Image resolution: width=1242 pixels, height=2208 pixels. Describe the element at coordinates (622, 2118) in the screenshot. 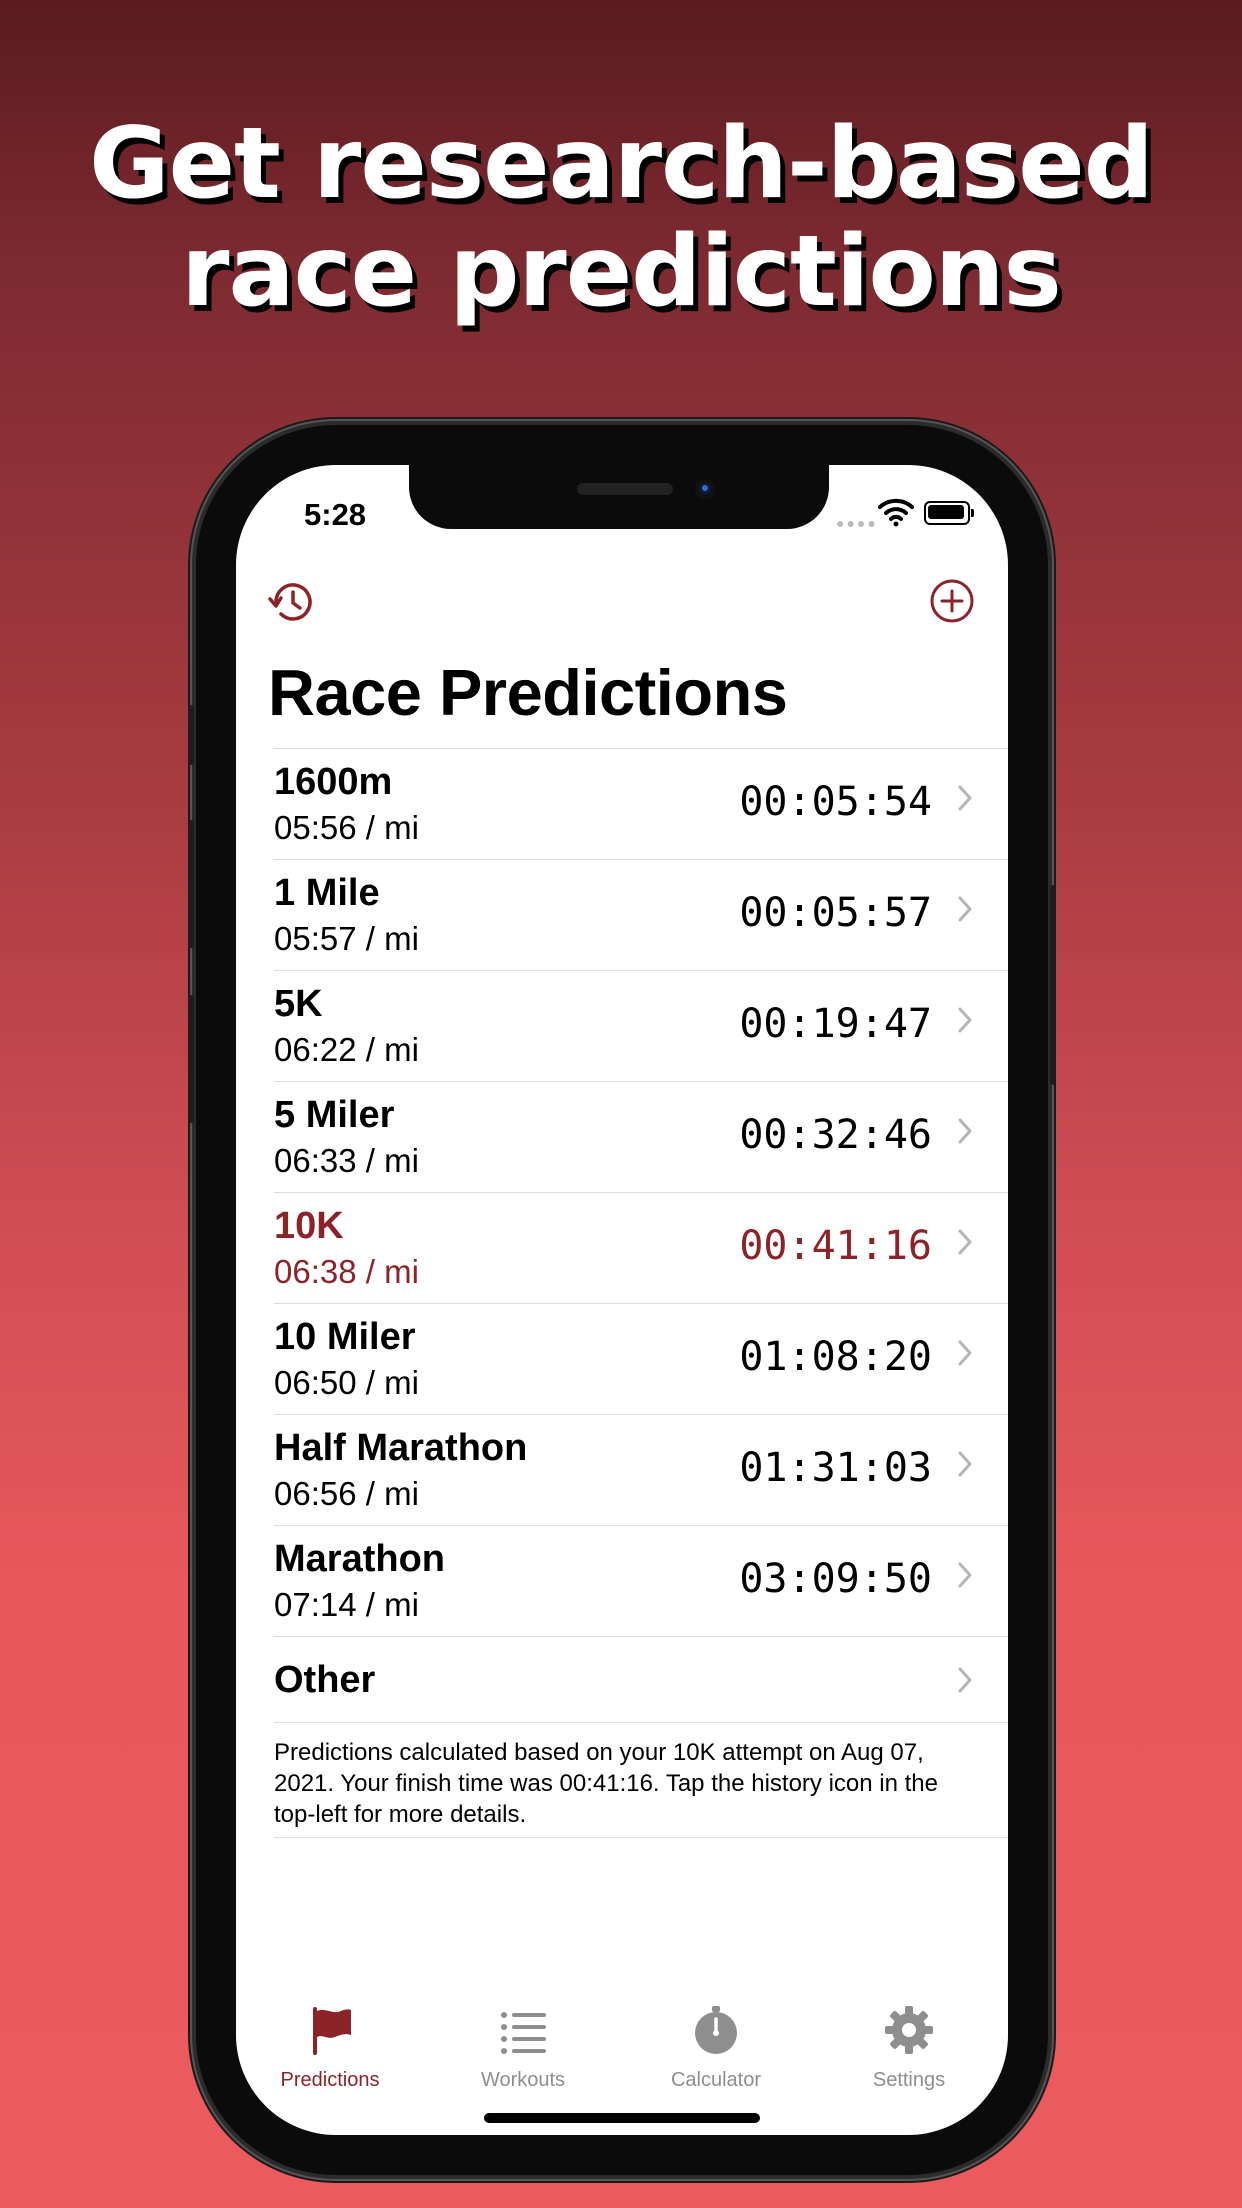

I see `home-indicator` at that location.